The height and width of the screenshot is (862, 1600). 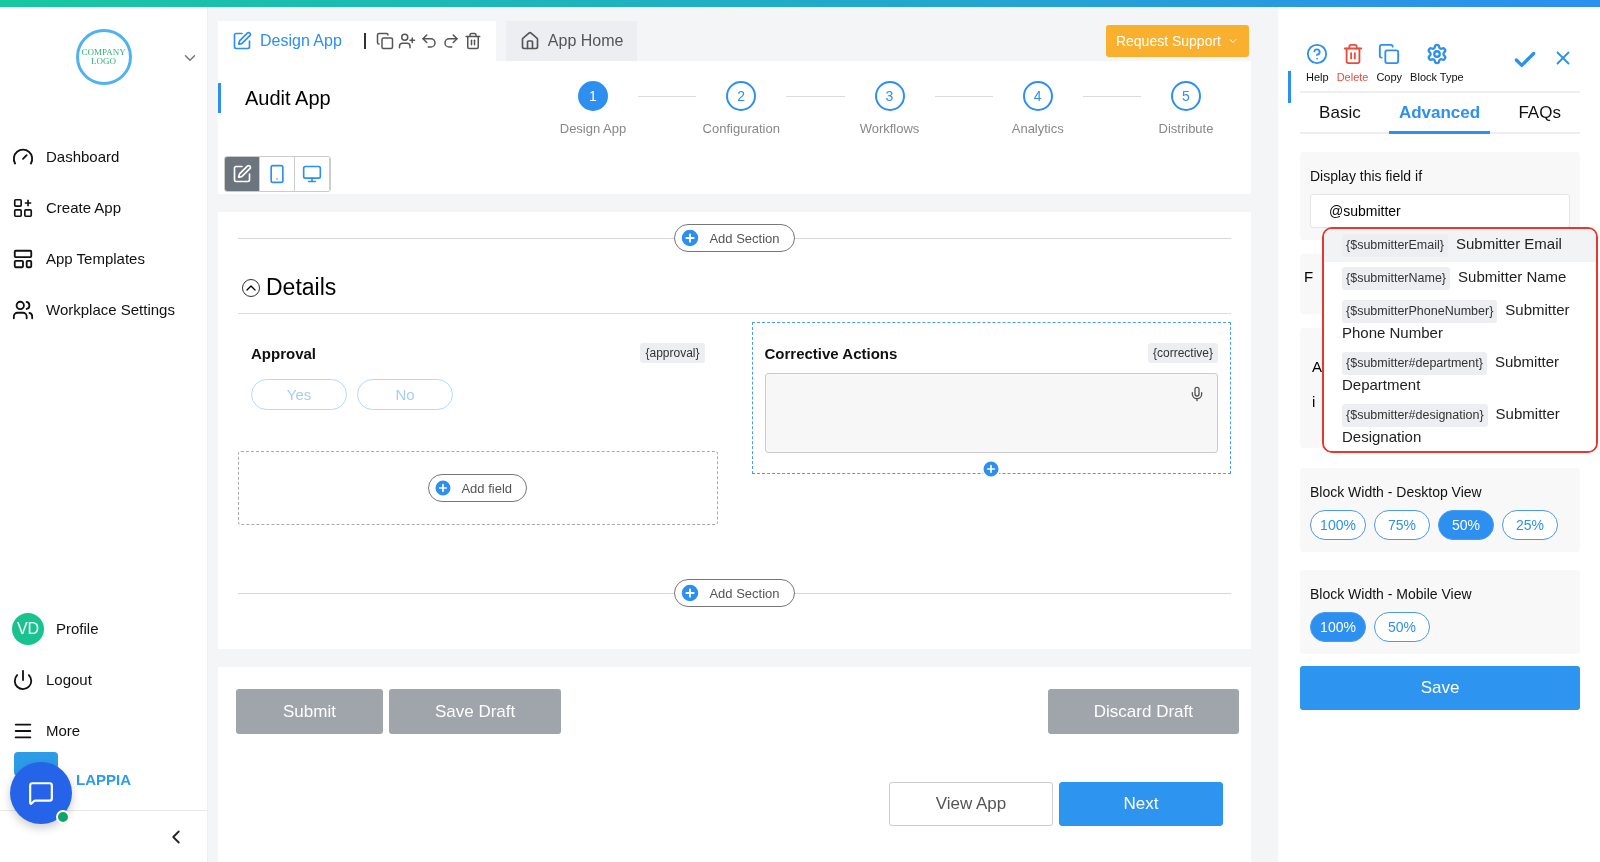 I want to click on panel-action: Help, so click(x=1317, y=63).